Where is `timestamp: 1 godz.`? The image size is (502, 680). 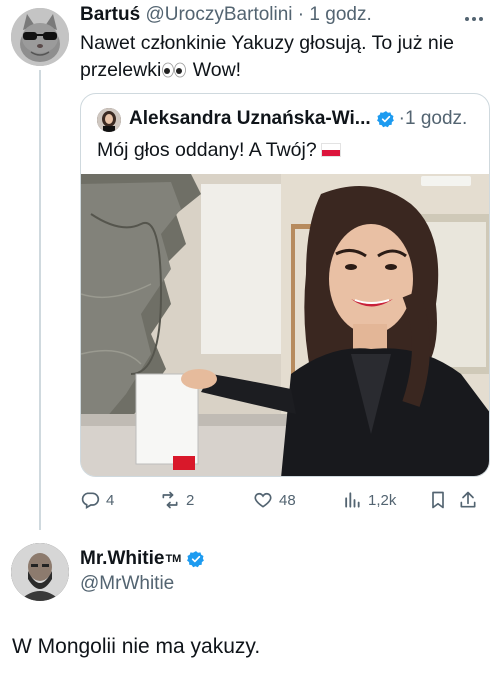 timestamp: 1 godz. is located at coordinates (340, 14).